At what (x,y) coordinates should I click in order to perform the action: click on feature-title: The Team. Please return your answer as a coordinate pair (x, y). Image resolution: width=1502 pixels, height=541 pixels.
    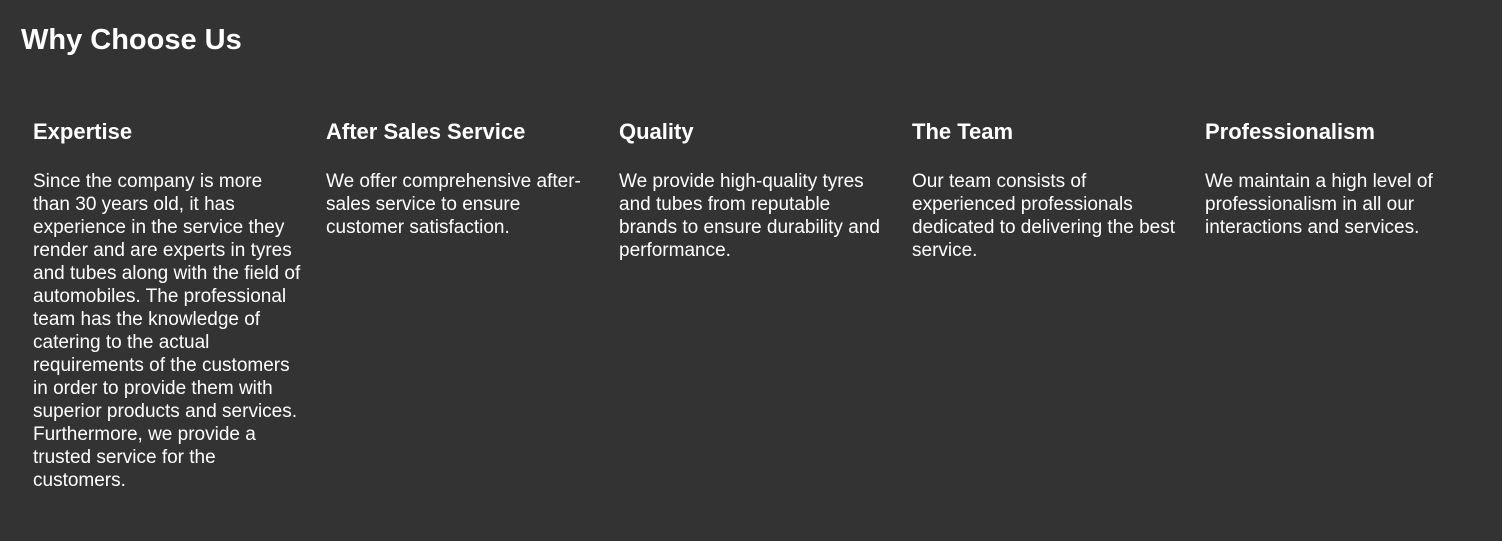
    Looking at the image, I should click on (963, 131).